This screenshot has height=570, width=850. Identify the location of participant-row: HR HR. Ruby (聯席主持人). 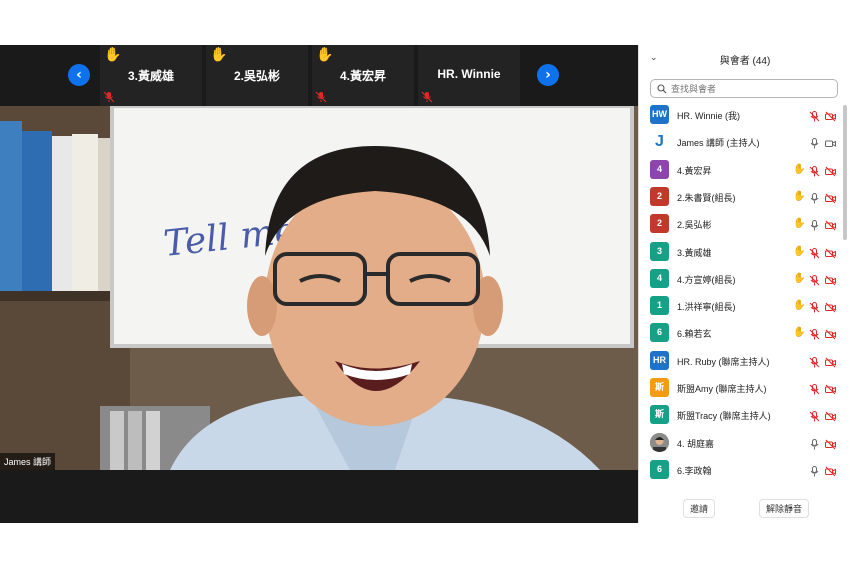
(741, 360).